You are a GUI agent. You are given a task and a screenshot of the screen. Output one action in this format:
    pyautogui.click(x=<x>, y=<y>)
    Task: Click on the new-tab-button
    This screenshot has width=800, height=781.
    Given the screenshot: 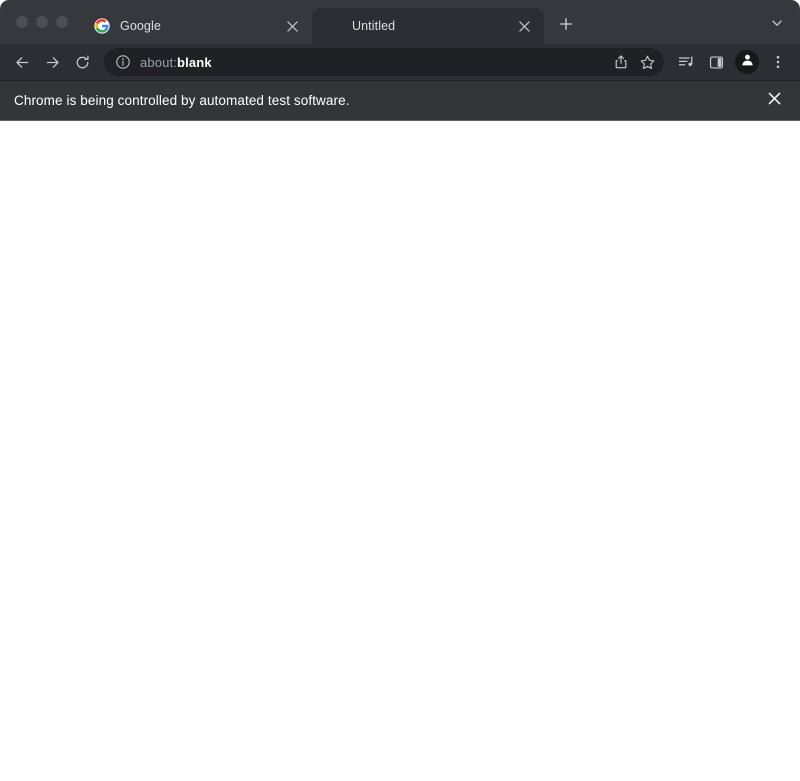 What is the action you would take?
    pyautogui.click(x=566, y=26)
    